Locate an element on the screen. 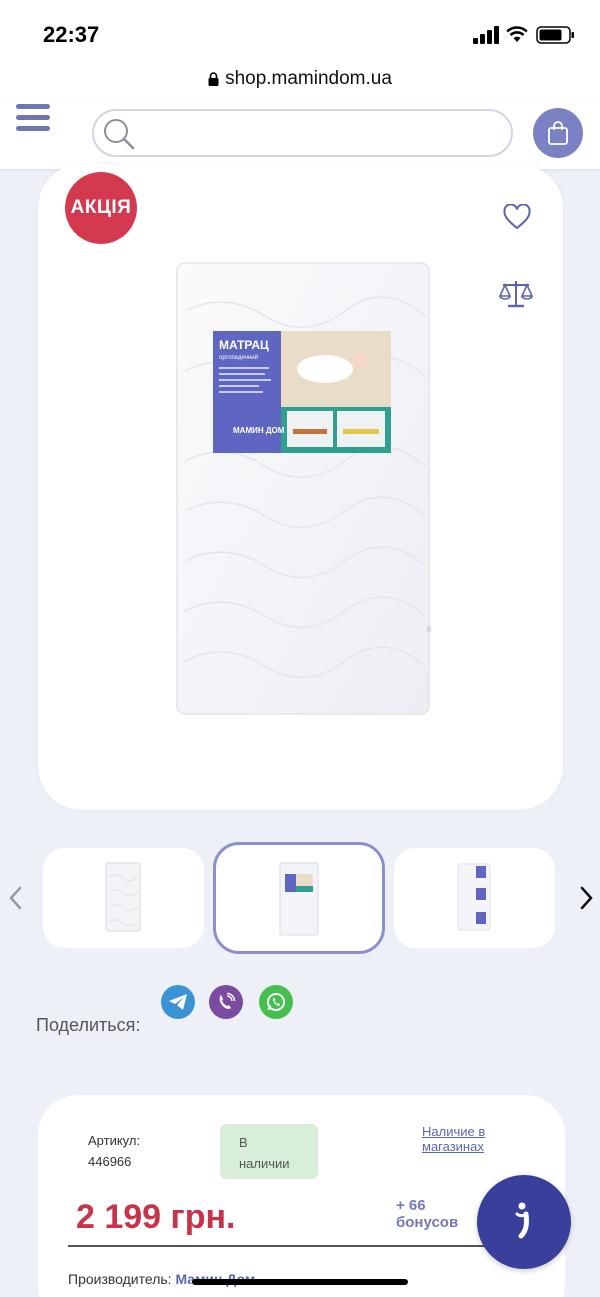 The image size is (600, 1297). share-telegram-button is located at coordinates (178, 1002).